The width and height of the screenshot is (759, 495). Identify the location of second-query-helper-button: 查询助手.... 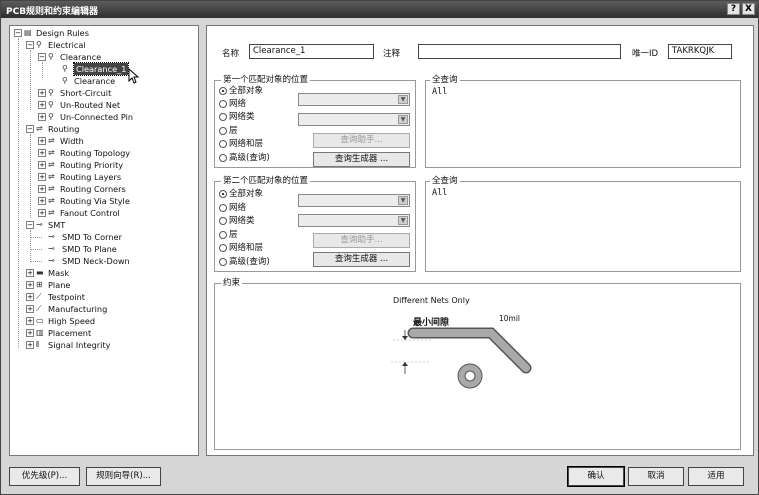
(361, 240).